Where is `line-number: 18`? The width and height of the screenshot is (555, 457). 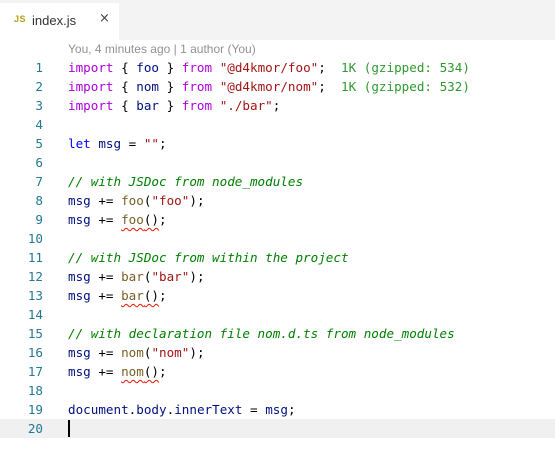 line-number: 18 is located at coordinates (35, 390).